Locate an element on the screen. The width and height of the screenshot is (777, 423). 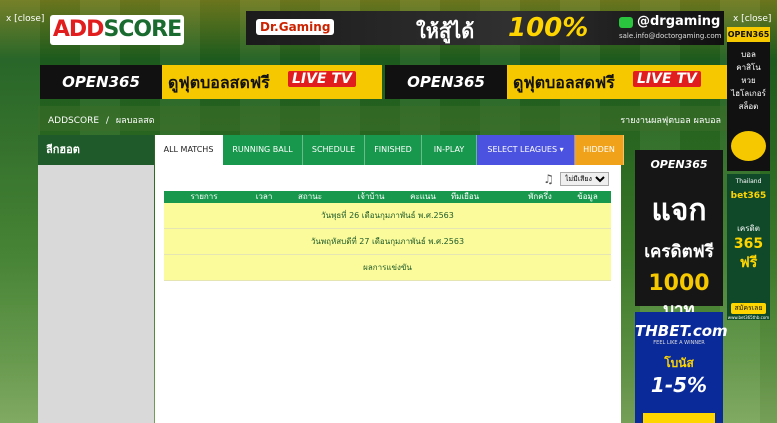
ad1-amount: 1000 is located at coordinates (679, 283).